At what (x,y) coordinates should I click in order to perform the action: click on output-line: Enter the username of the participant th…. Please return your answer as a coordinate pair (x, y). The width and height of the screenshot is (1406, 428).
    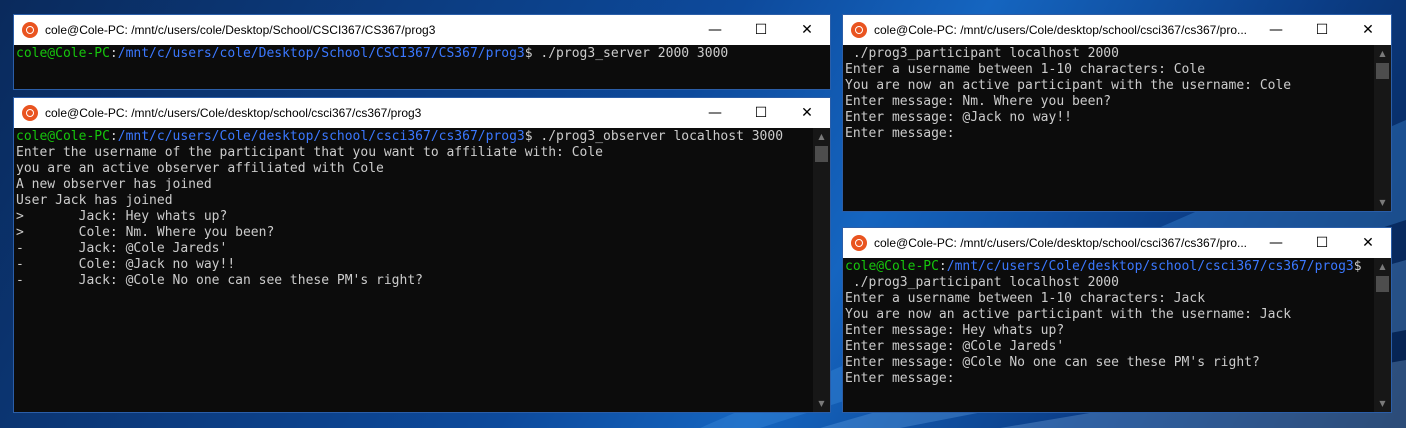
    Looking at the image, I should click on (309, 152).